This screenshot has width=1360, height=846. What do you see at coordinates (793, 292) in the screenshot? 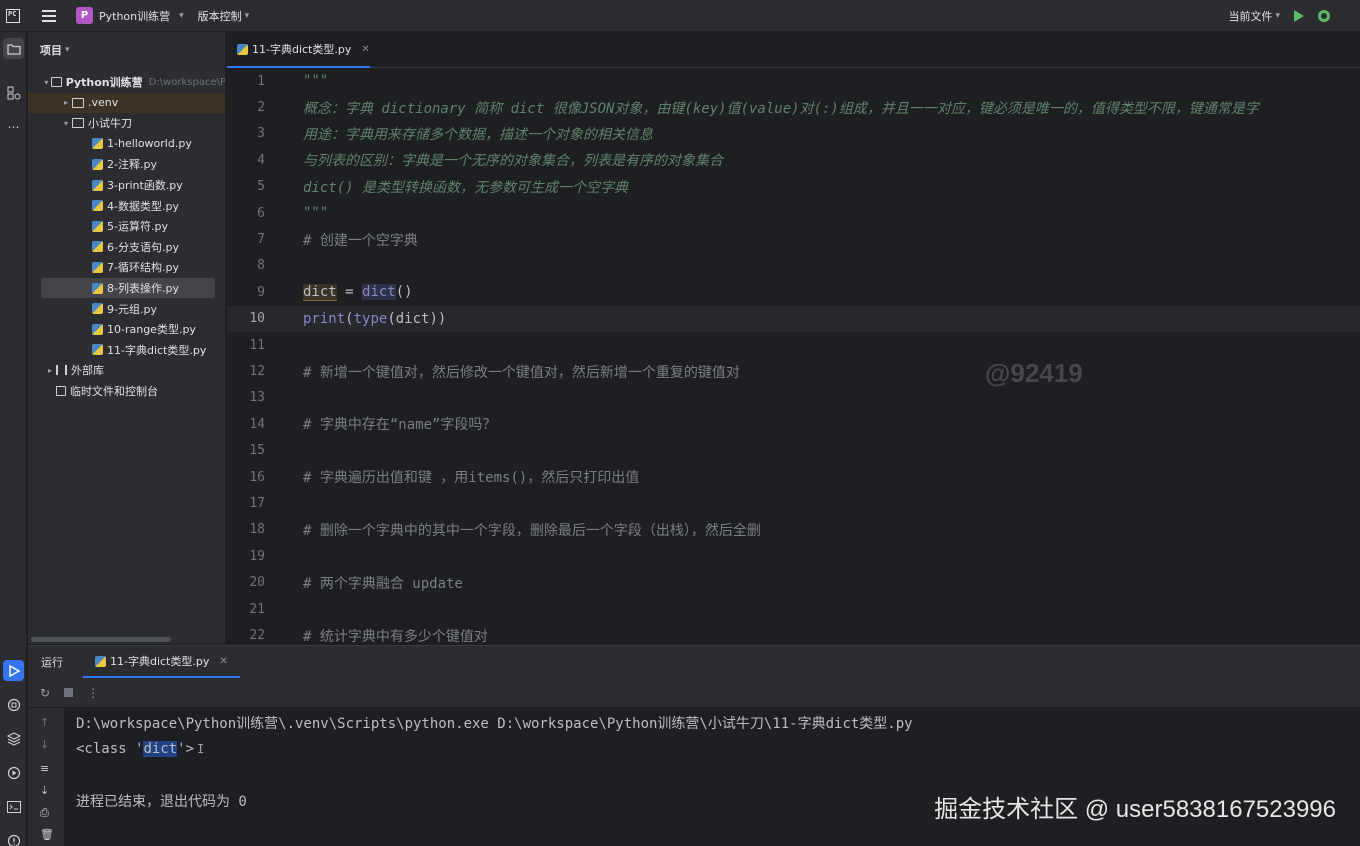
I see `code-line: 9 dict = dict()` at bounding box center [793, 292].